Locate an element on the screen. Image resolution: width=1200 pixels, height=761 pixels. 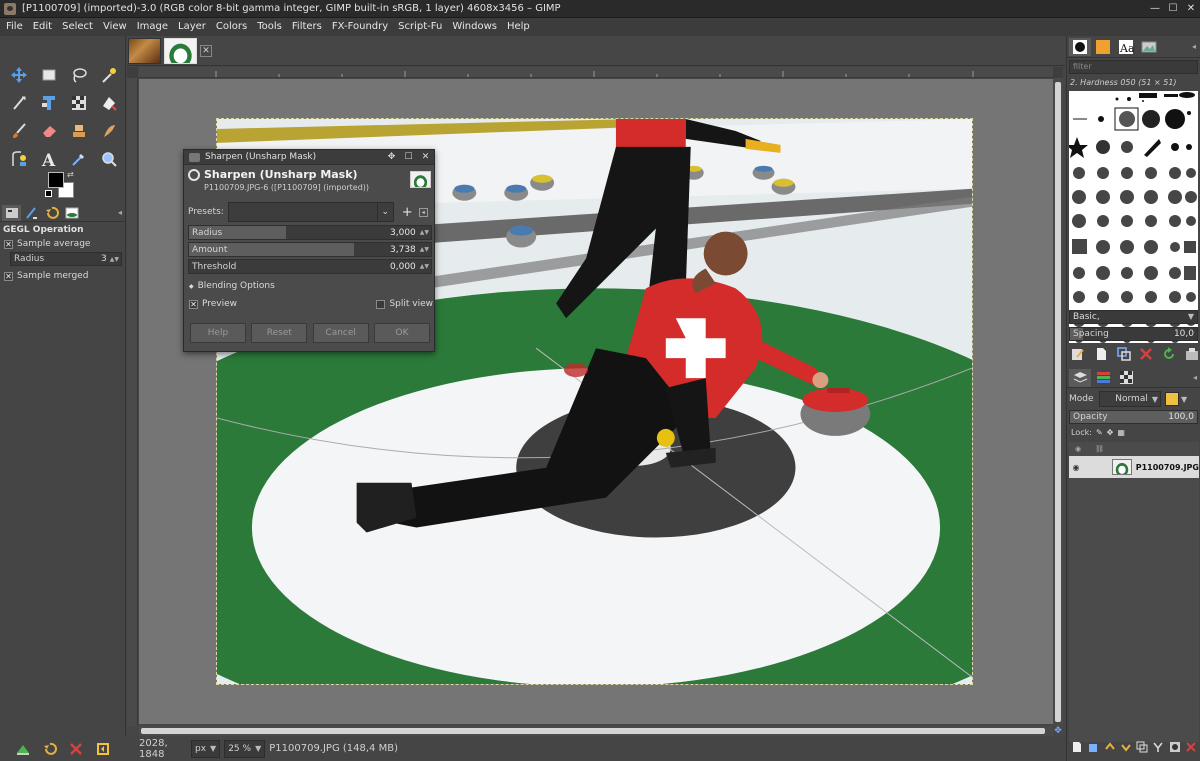
spacing-value: 10,0 is located at coordinates (1185, 334).